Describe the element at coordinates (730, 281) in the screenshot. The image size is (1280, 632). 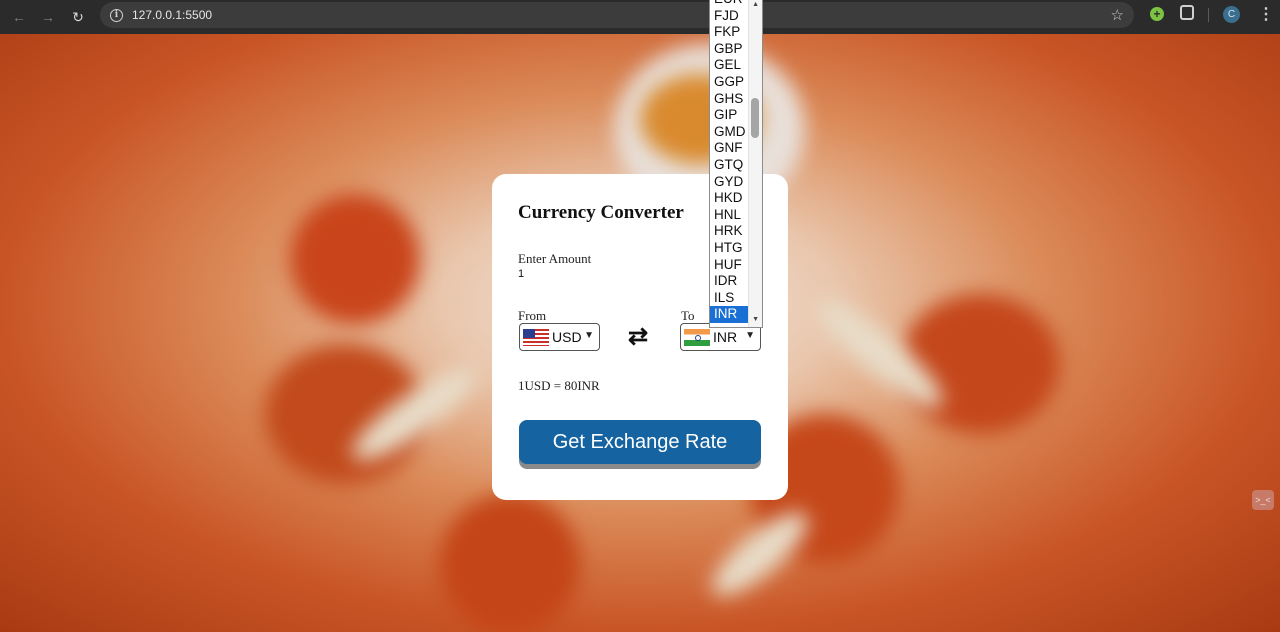
I see `dropdown-option: IDR` at that location.